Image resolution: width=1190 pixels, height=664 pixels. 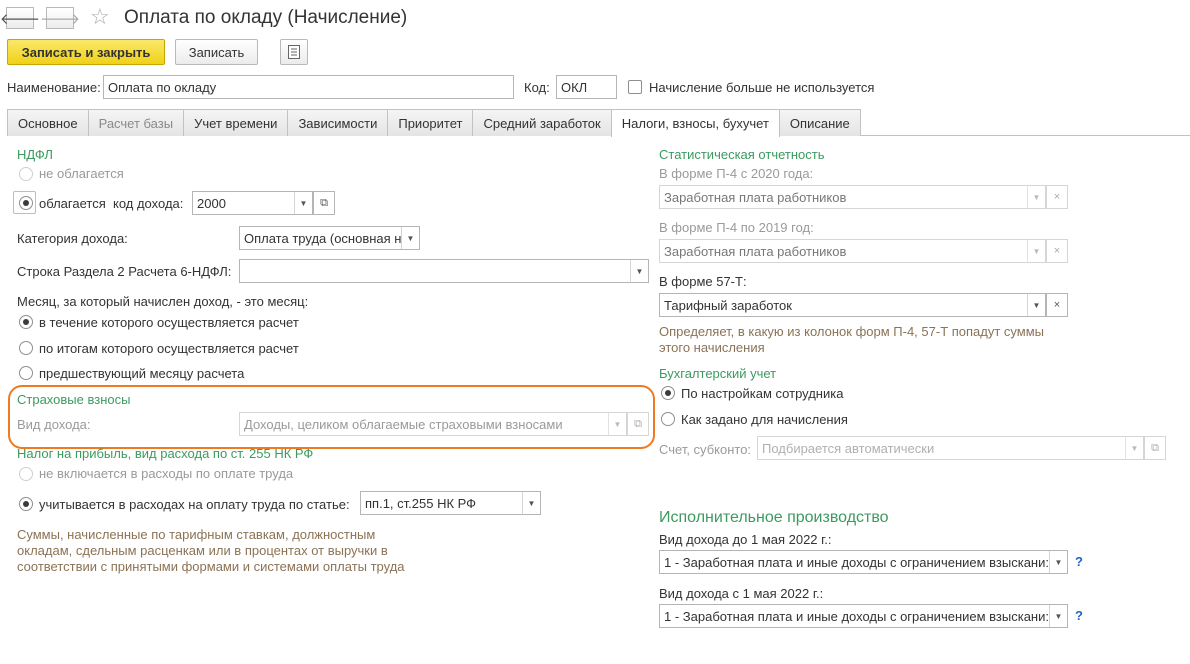 I want to click on arrow-left-icon: 🡐, so click(x=20, y=19).